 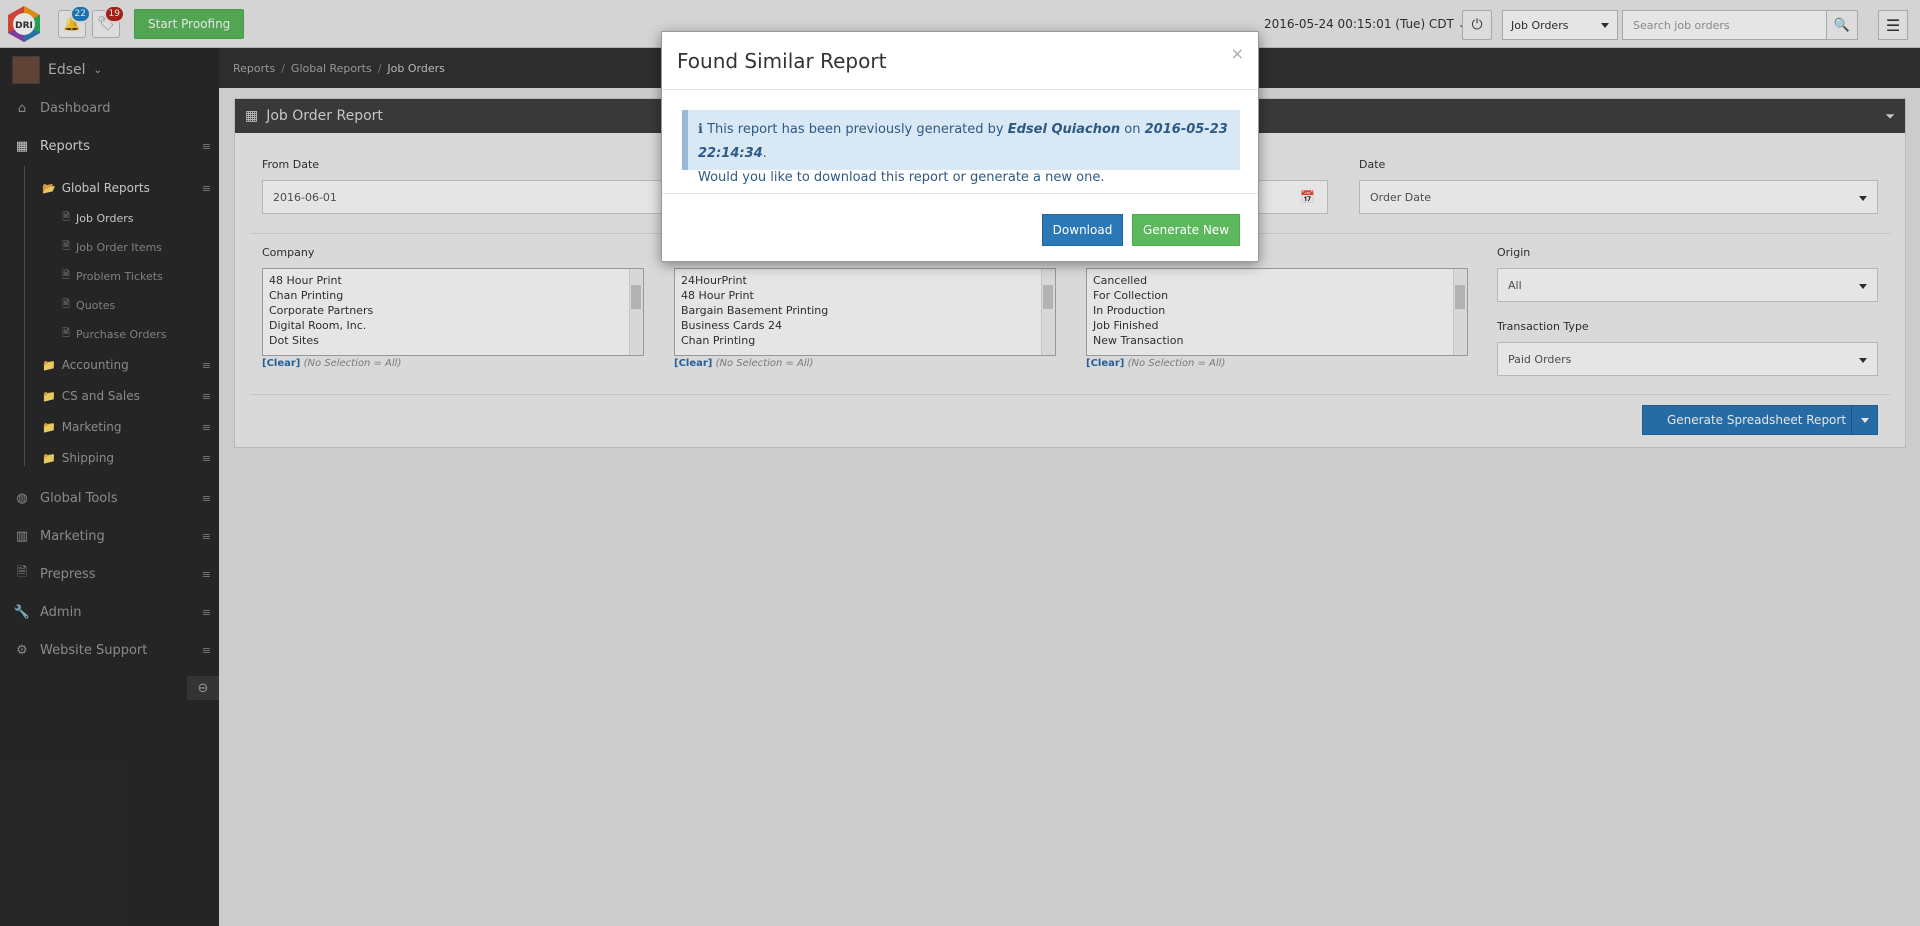 What do you see at coordinates (782, 60) in the screenshot?
I see `modal-title: Found Similar Report` at bounding box center [782, 60].